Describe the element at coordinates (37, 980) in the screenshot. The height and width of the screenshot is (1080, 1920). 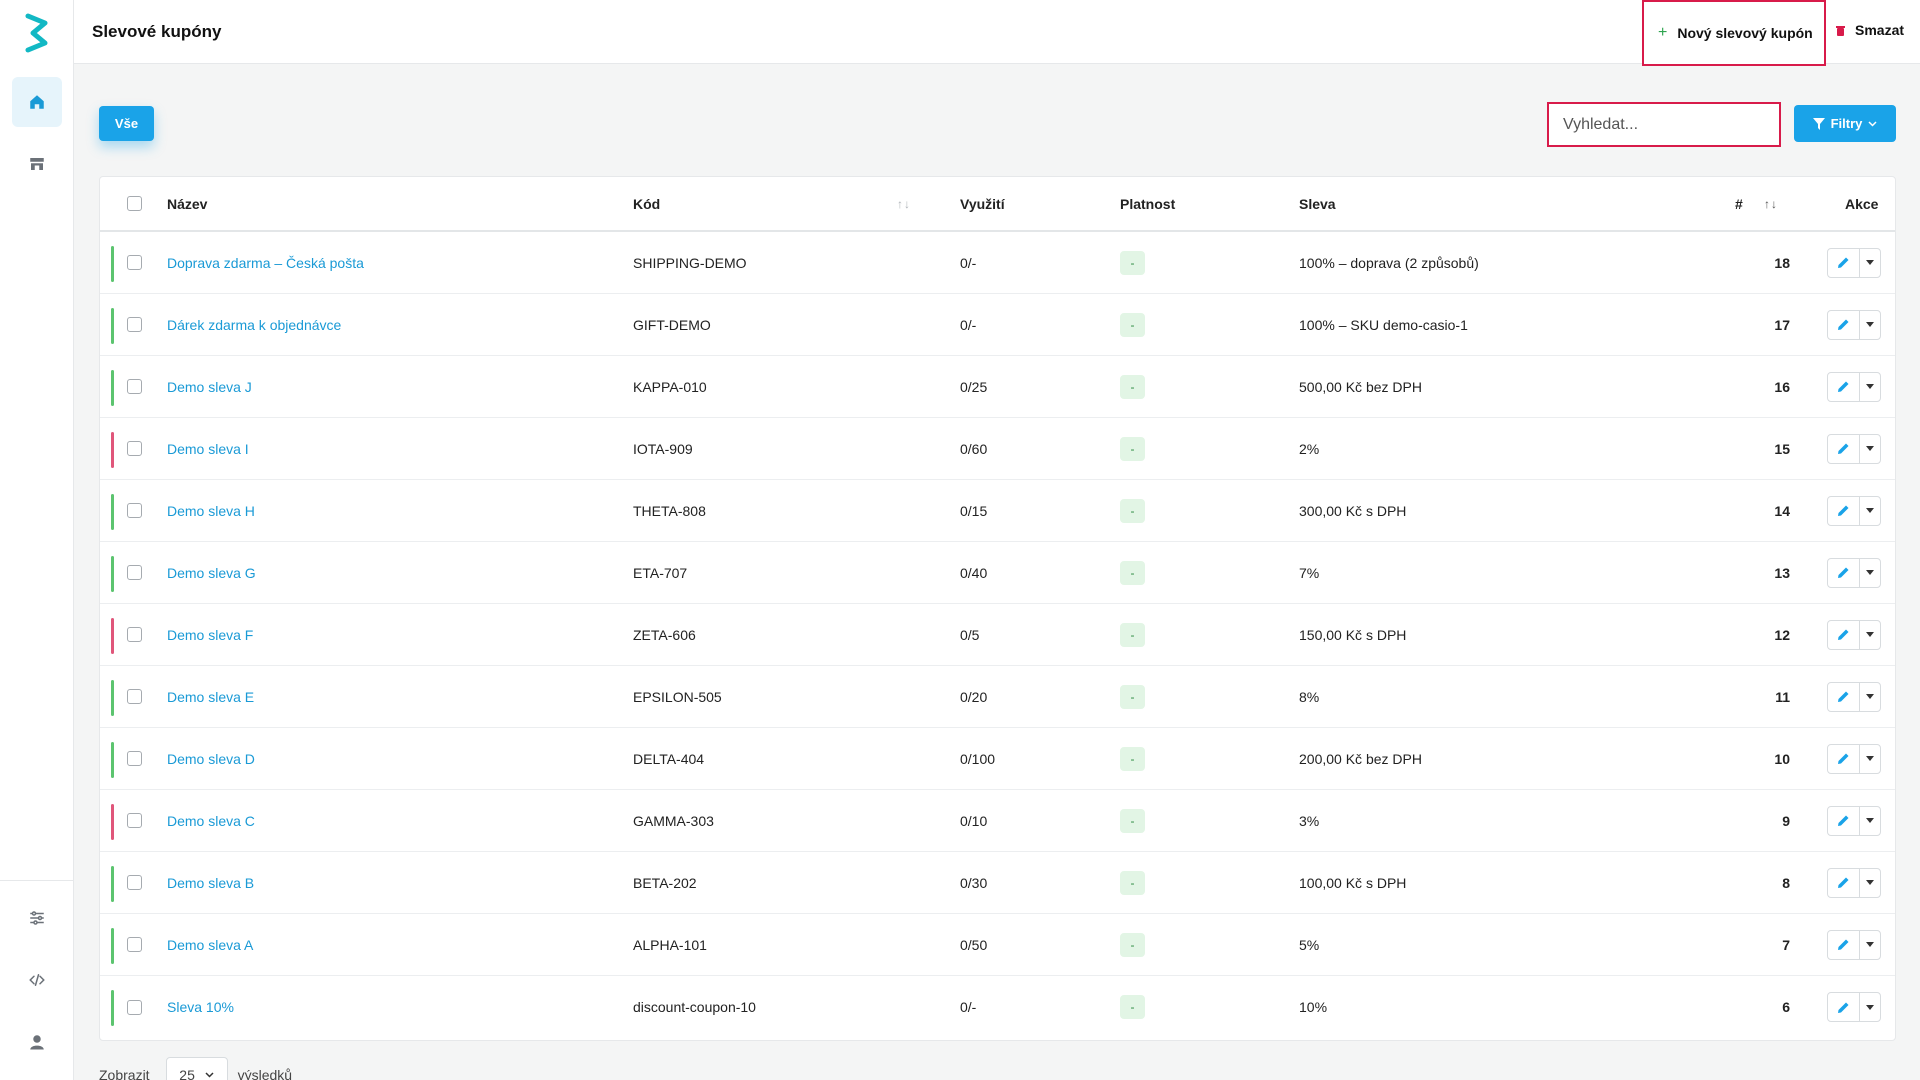
I see `sidebar-item-developer` at that location.